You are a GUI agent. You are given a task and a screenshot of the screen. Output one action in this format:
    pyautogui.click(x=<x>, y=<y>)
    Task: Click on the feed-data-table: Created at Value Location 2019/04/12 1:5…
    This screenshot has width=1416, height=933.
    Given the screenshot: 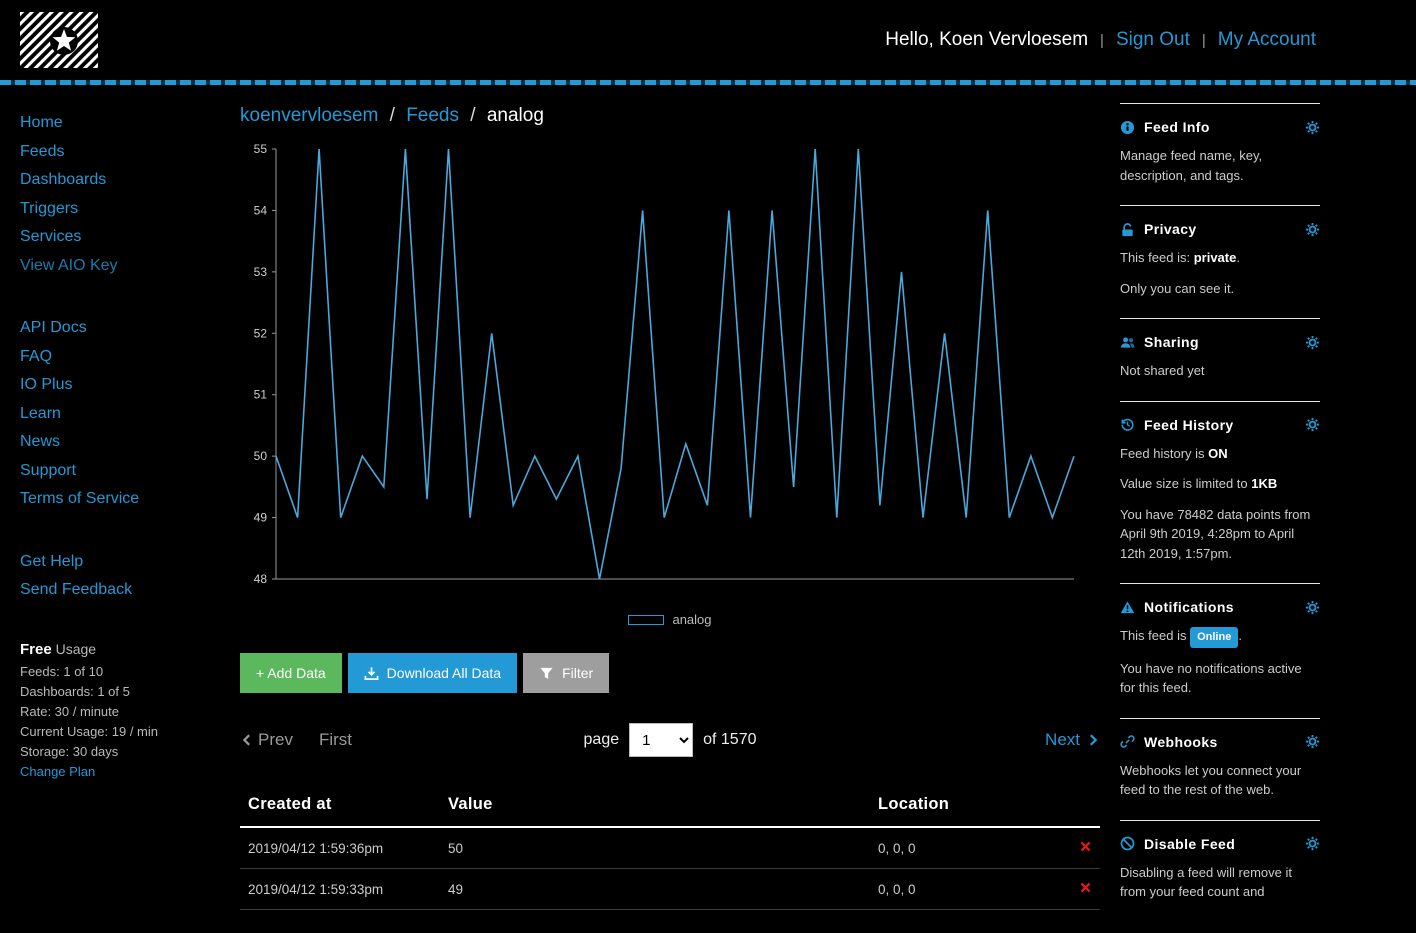 What is the action you would take?
    pyautogui.click(x=670, y=847)
    